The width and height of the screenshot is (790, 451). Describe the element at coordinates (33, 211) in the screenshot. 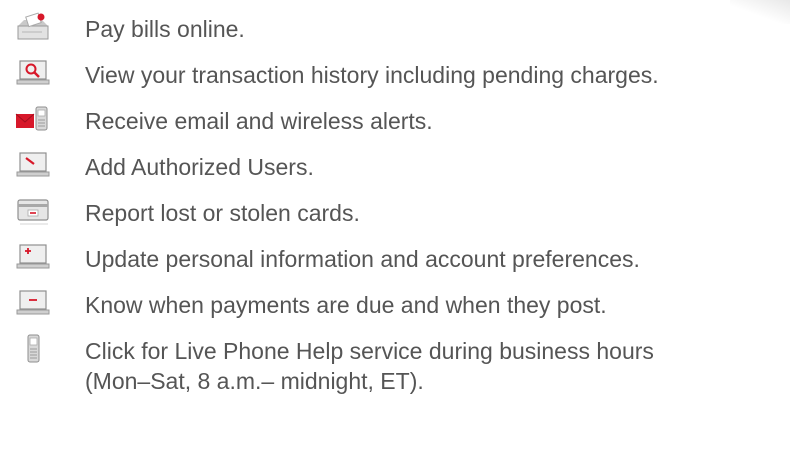

I see `lost-card-icon` at that location.